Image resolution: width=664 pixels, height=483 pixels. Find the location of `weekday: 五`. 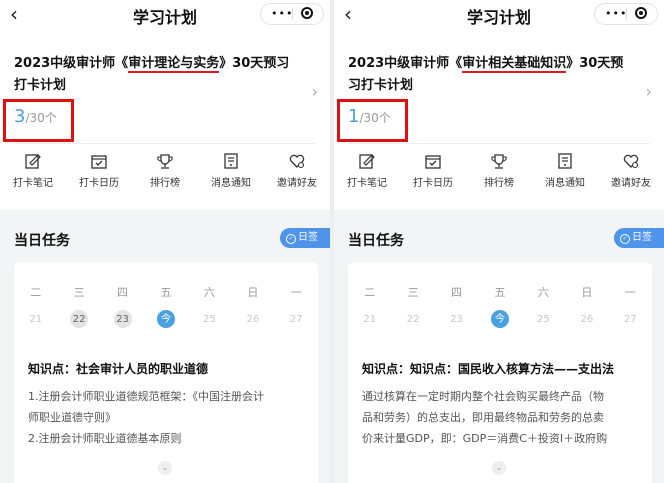

weekday: 五 is located at coordinates (166, 292).